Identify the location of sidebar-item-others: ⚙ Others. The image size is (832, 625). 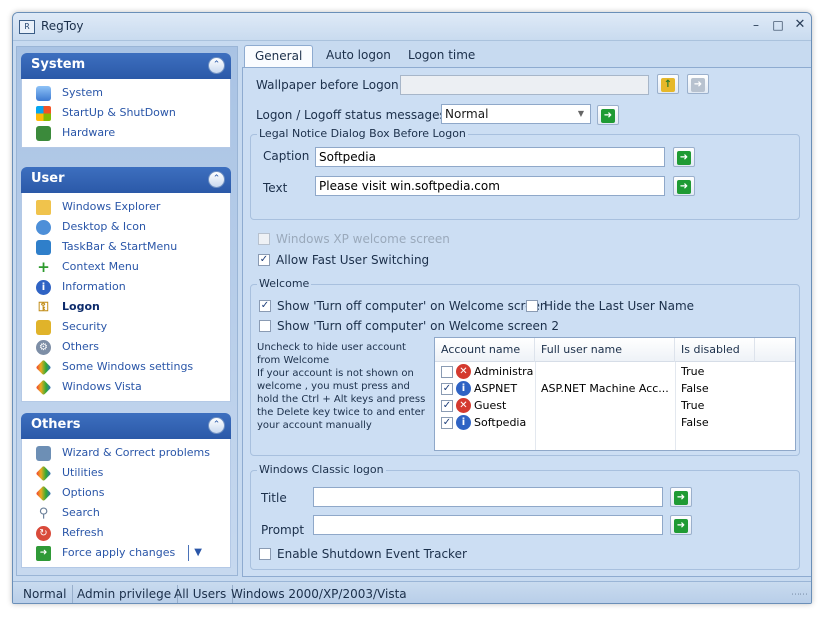
(126, 347).